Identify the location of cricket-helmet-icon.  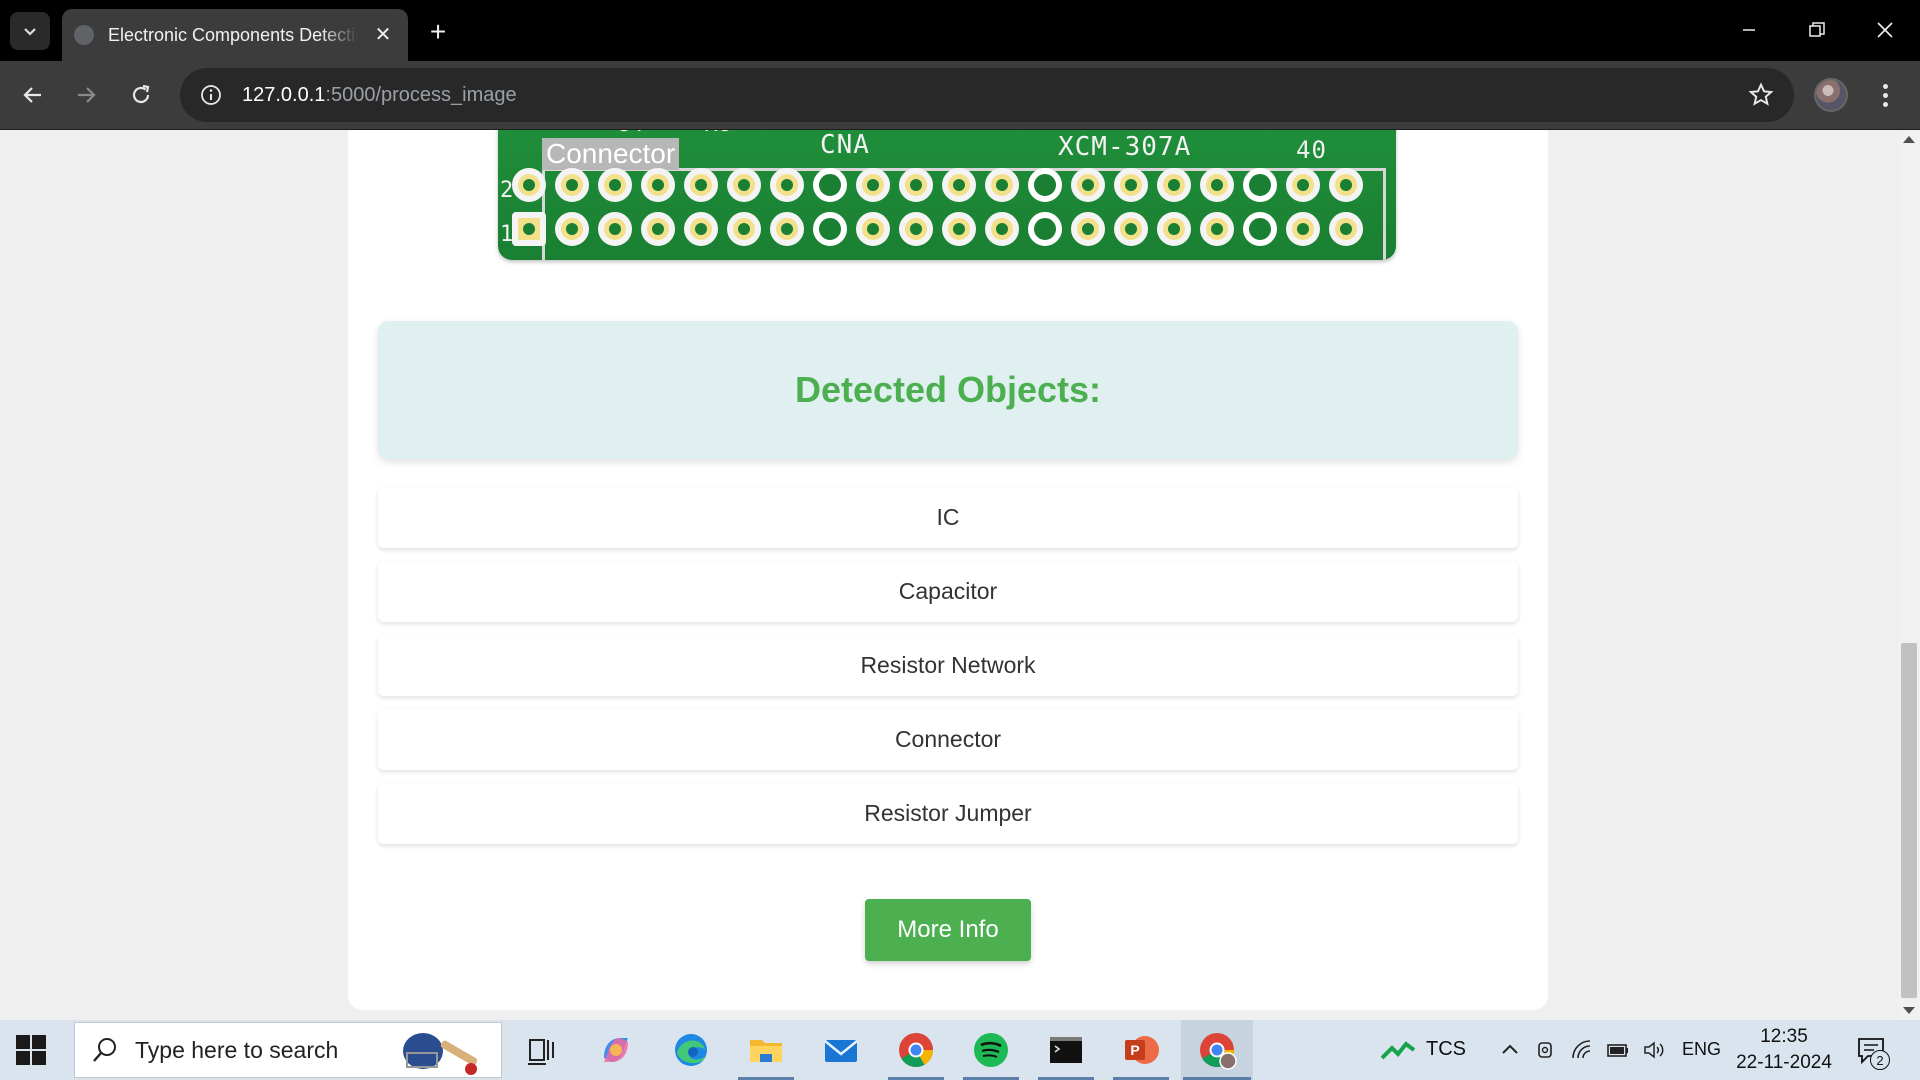
(440, 1054).